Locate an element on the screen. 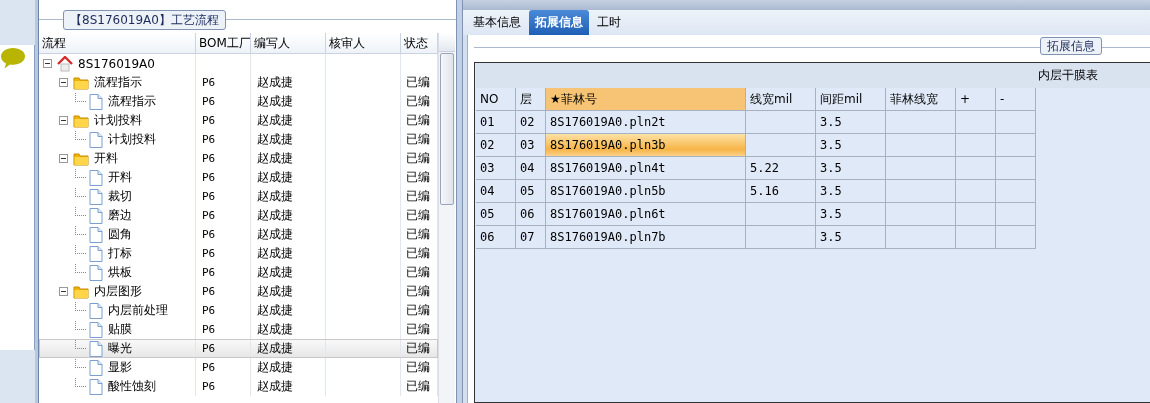 The image size is (1150, 403). tab: 基本信息 is located at coordinates (497, 22).